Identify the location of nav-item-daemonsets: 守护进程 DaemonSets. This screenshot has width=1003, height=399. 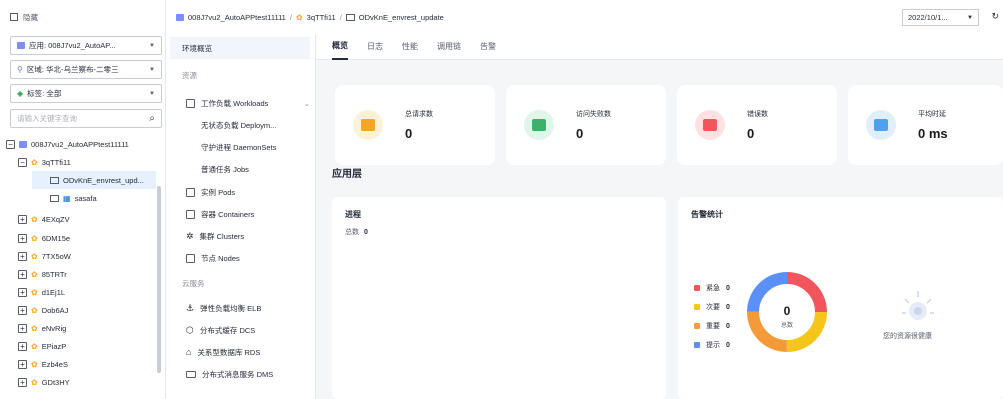
(238, 147).